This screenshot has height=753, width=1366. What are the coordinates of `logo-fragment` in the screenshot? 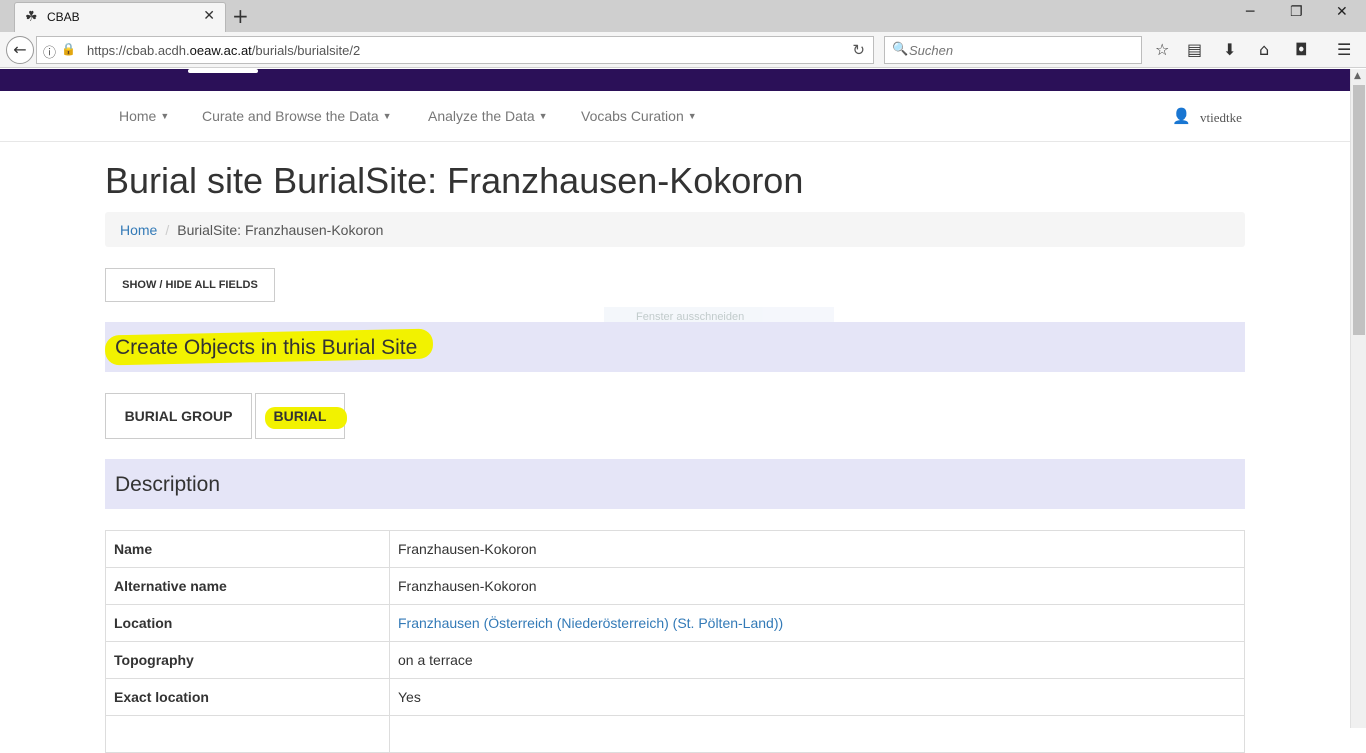 It's located at (223, 71).